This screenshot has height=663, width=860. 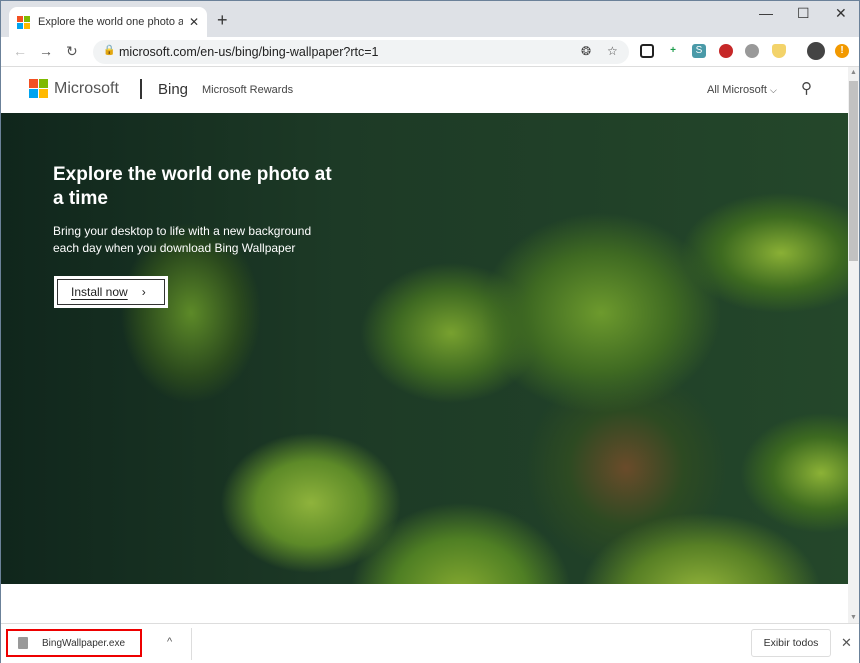 I want to click on maximize-button: ☐, so click(x=803, y=13).